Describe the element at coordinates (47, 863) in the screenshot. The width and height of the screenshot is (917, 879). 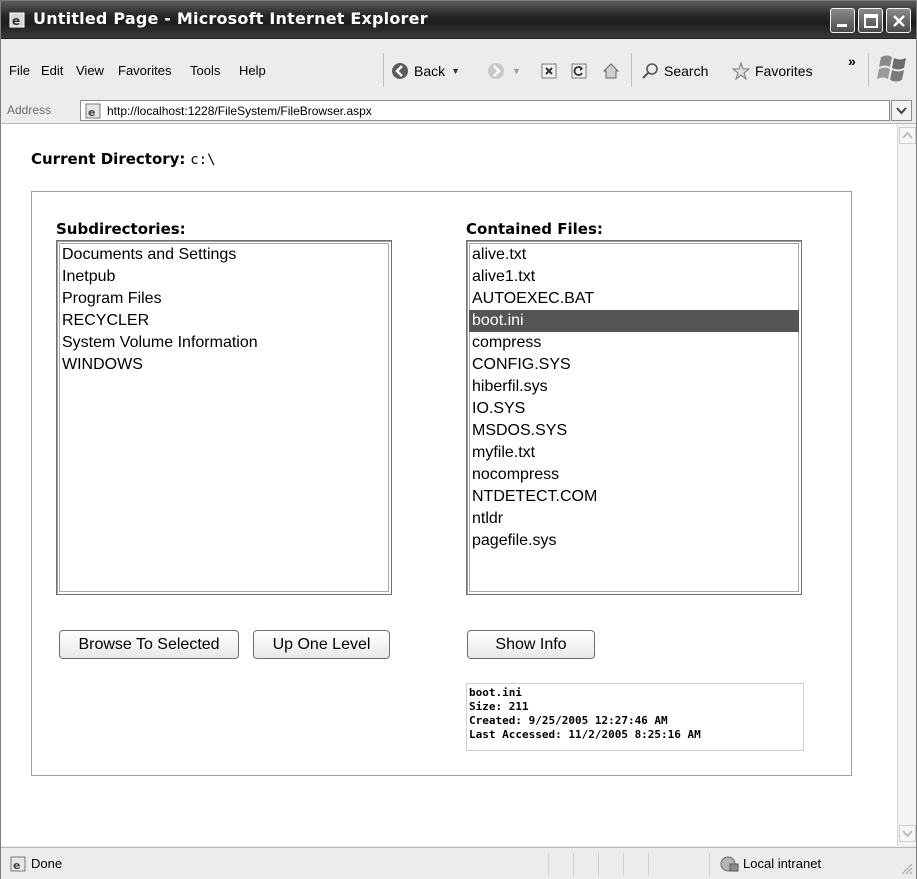
I see `status-text: Done` at that location.